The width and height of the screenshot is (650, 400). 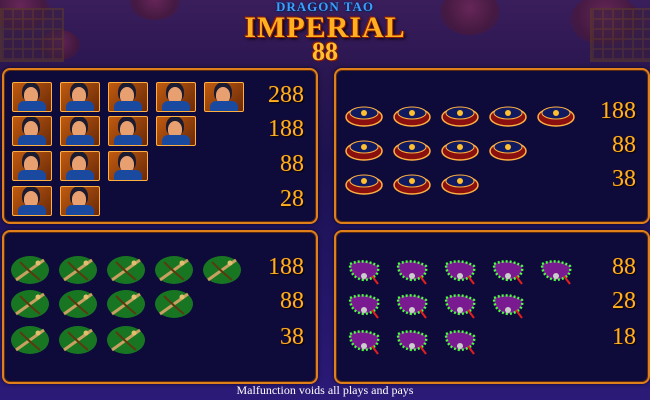 I want to click on payout-value: 288, so click(x=286, y=95).